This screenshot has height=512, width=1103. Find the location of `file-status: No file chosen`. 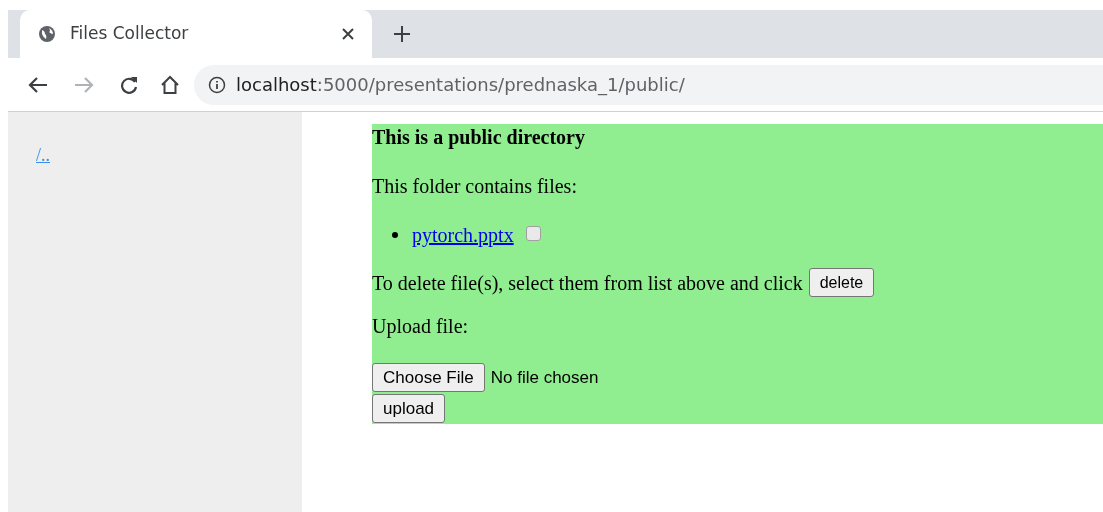

file-status: No file chosen is located at coordinates (544, 377).